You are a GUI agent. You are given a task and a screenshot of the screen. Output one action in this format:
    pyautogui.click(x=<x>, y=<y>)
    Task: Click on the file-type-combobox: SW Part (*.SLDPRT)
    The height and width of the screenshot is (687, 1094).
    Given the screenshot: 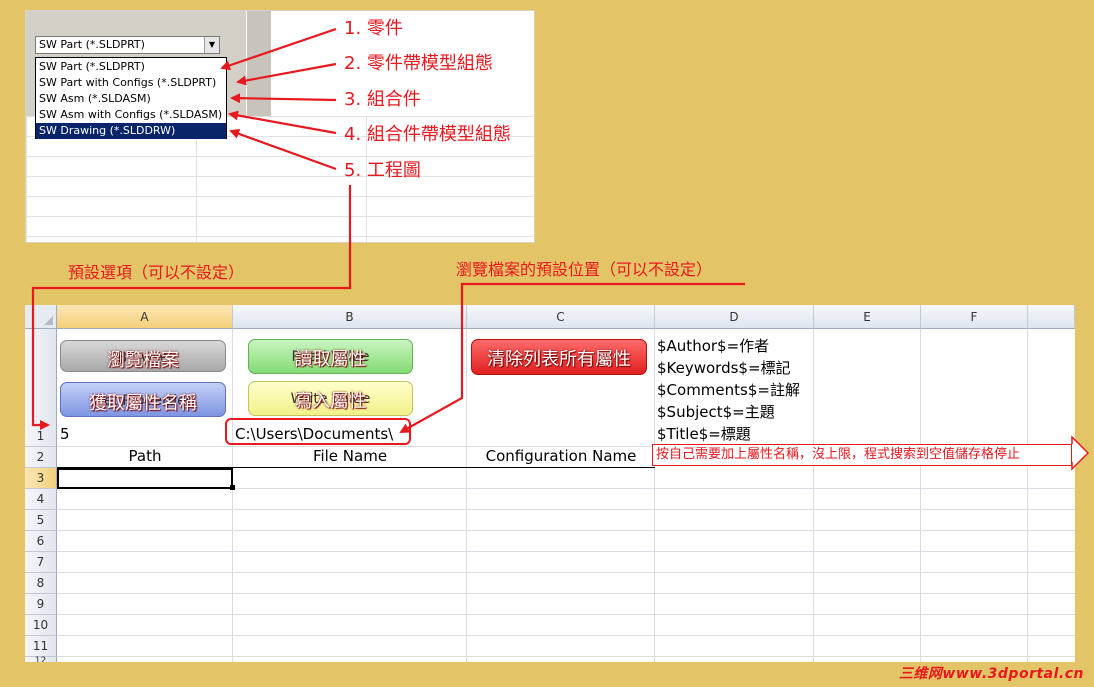 What is the action you would take?
    pyautogui.click(x=127, y=45)
    